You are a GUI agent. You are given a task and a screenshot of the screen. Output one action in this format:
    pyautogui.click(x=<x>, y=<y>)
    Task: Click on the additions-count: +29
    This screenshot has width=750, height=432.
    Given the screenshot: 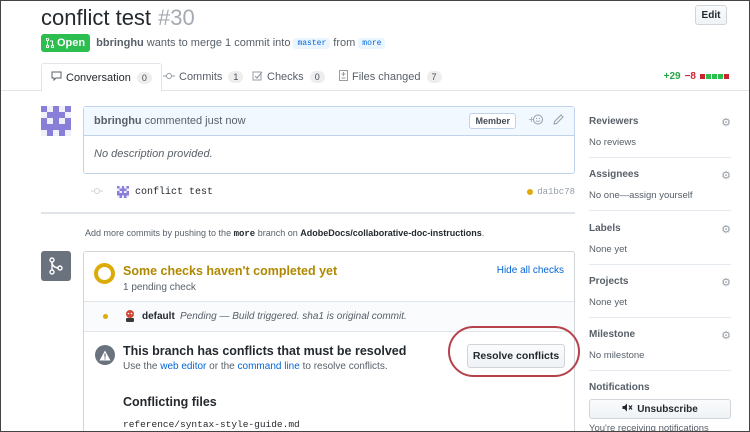 What is the action you would take?
    pyautogui.click(x=672, y=76)
    